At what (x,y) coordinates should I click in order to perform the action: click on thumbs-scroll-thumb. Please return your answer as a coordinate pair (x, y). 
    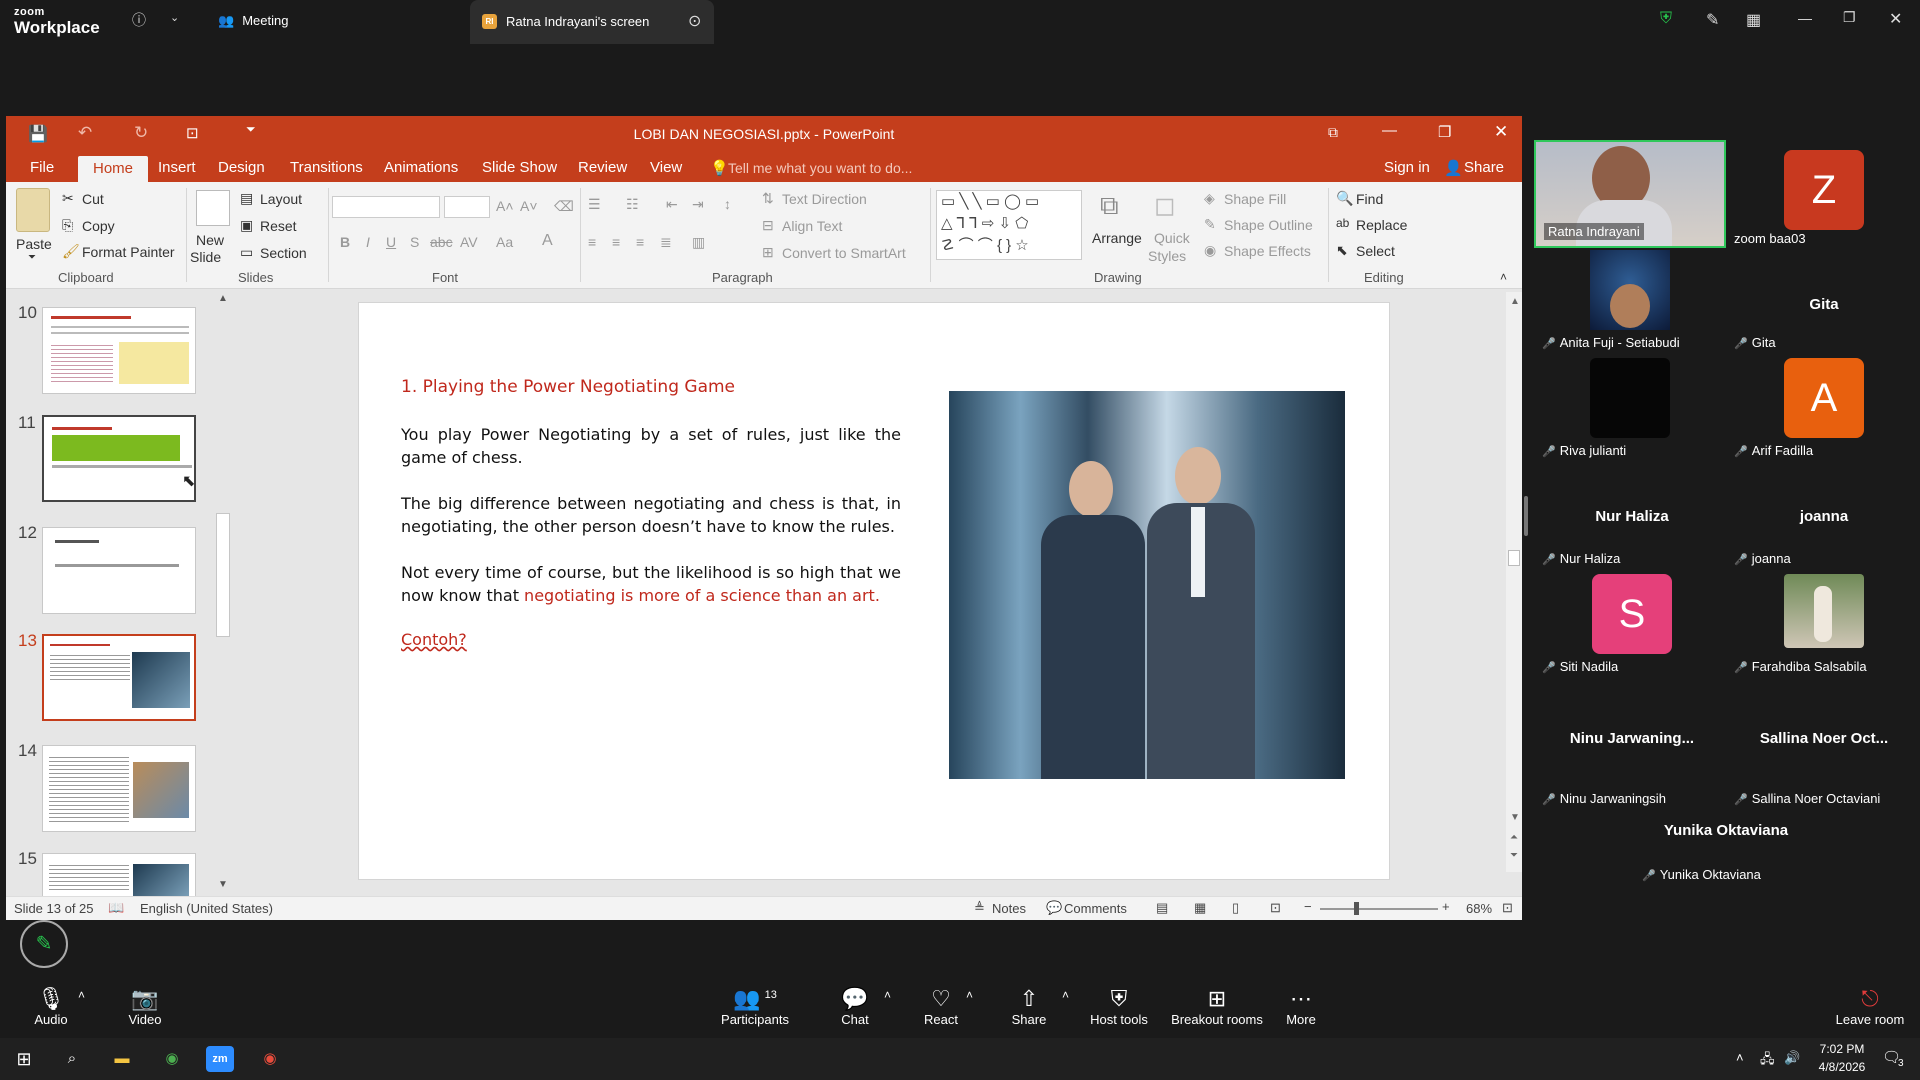
    Looking at the image, I should click on (223, 575).